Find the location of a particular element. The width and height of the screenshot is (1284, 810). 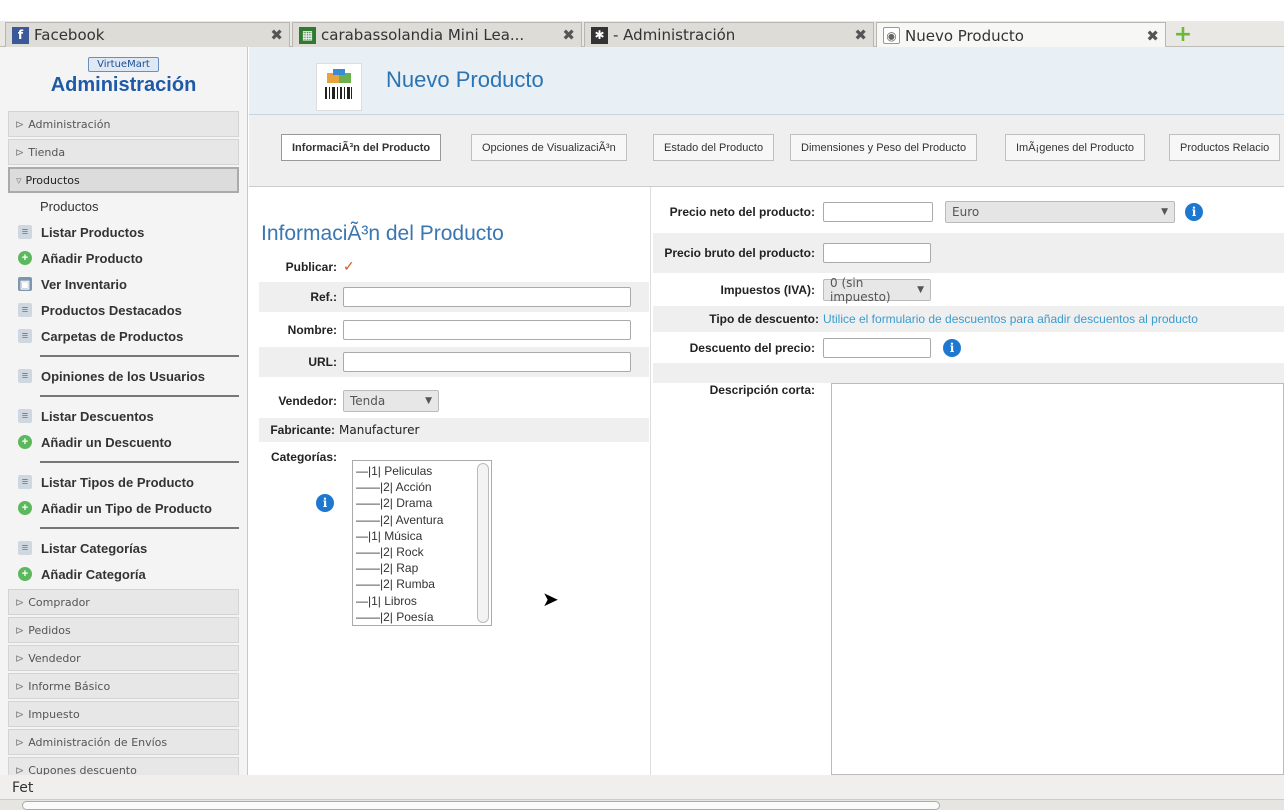

precio-neto-row: Precio neto del producto: Euro ▼ i is located at coordinates (968, 212).